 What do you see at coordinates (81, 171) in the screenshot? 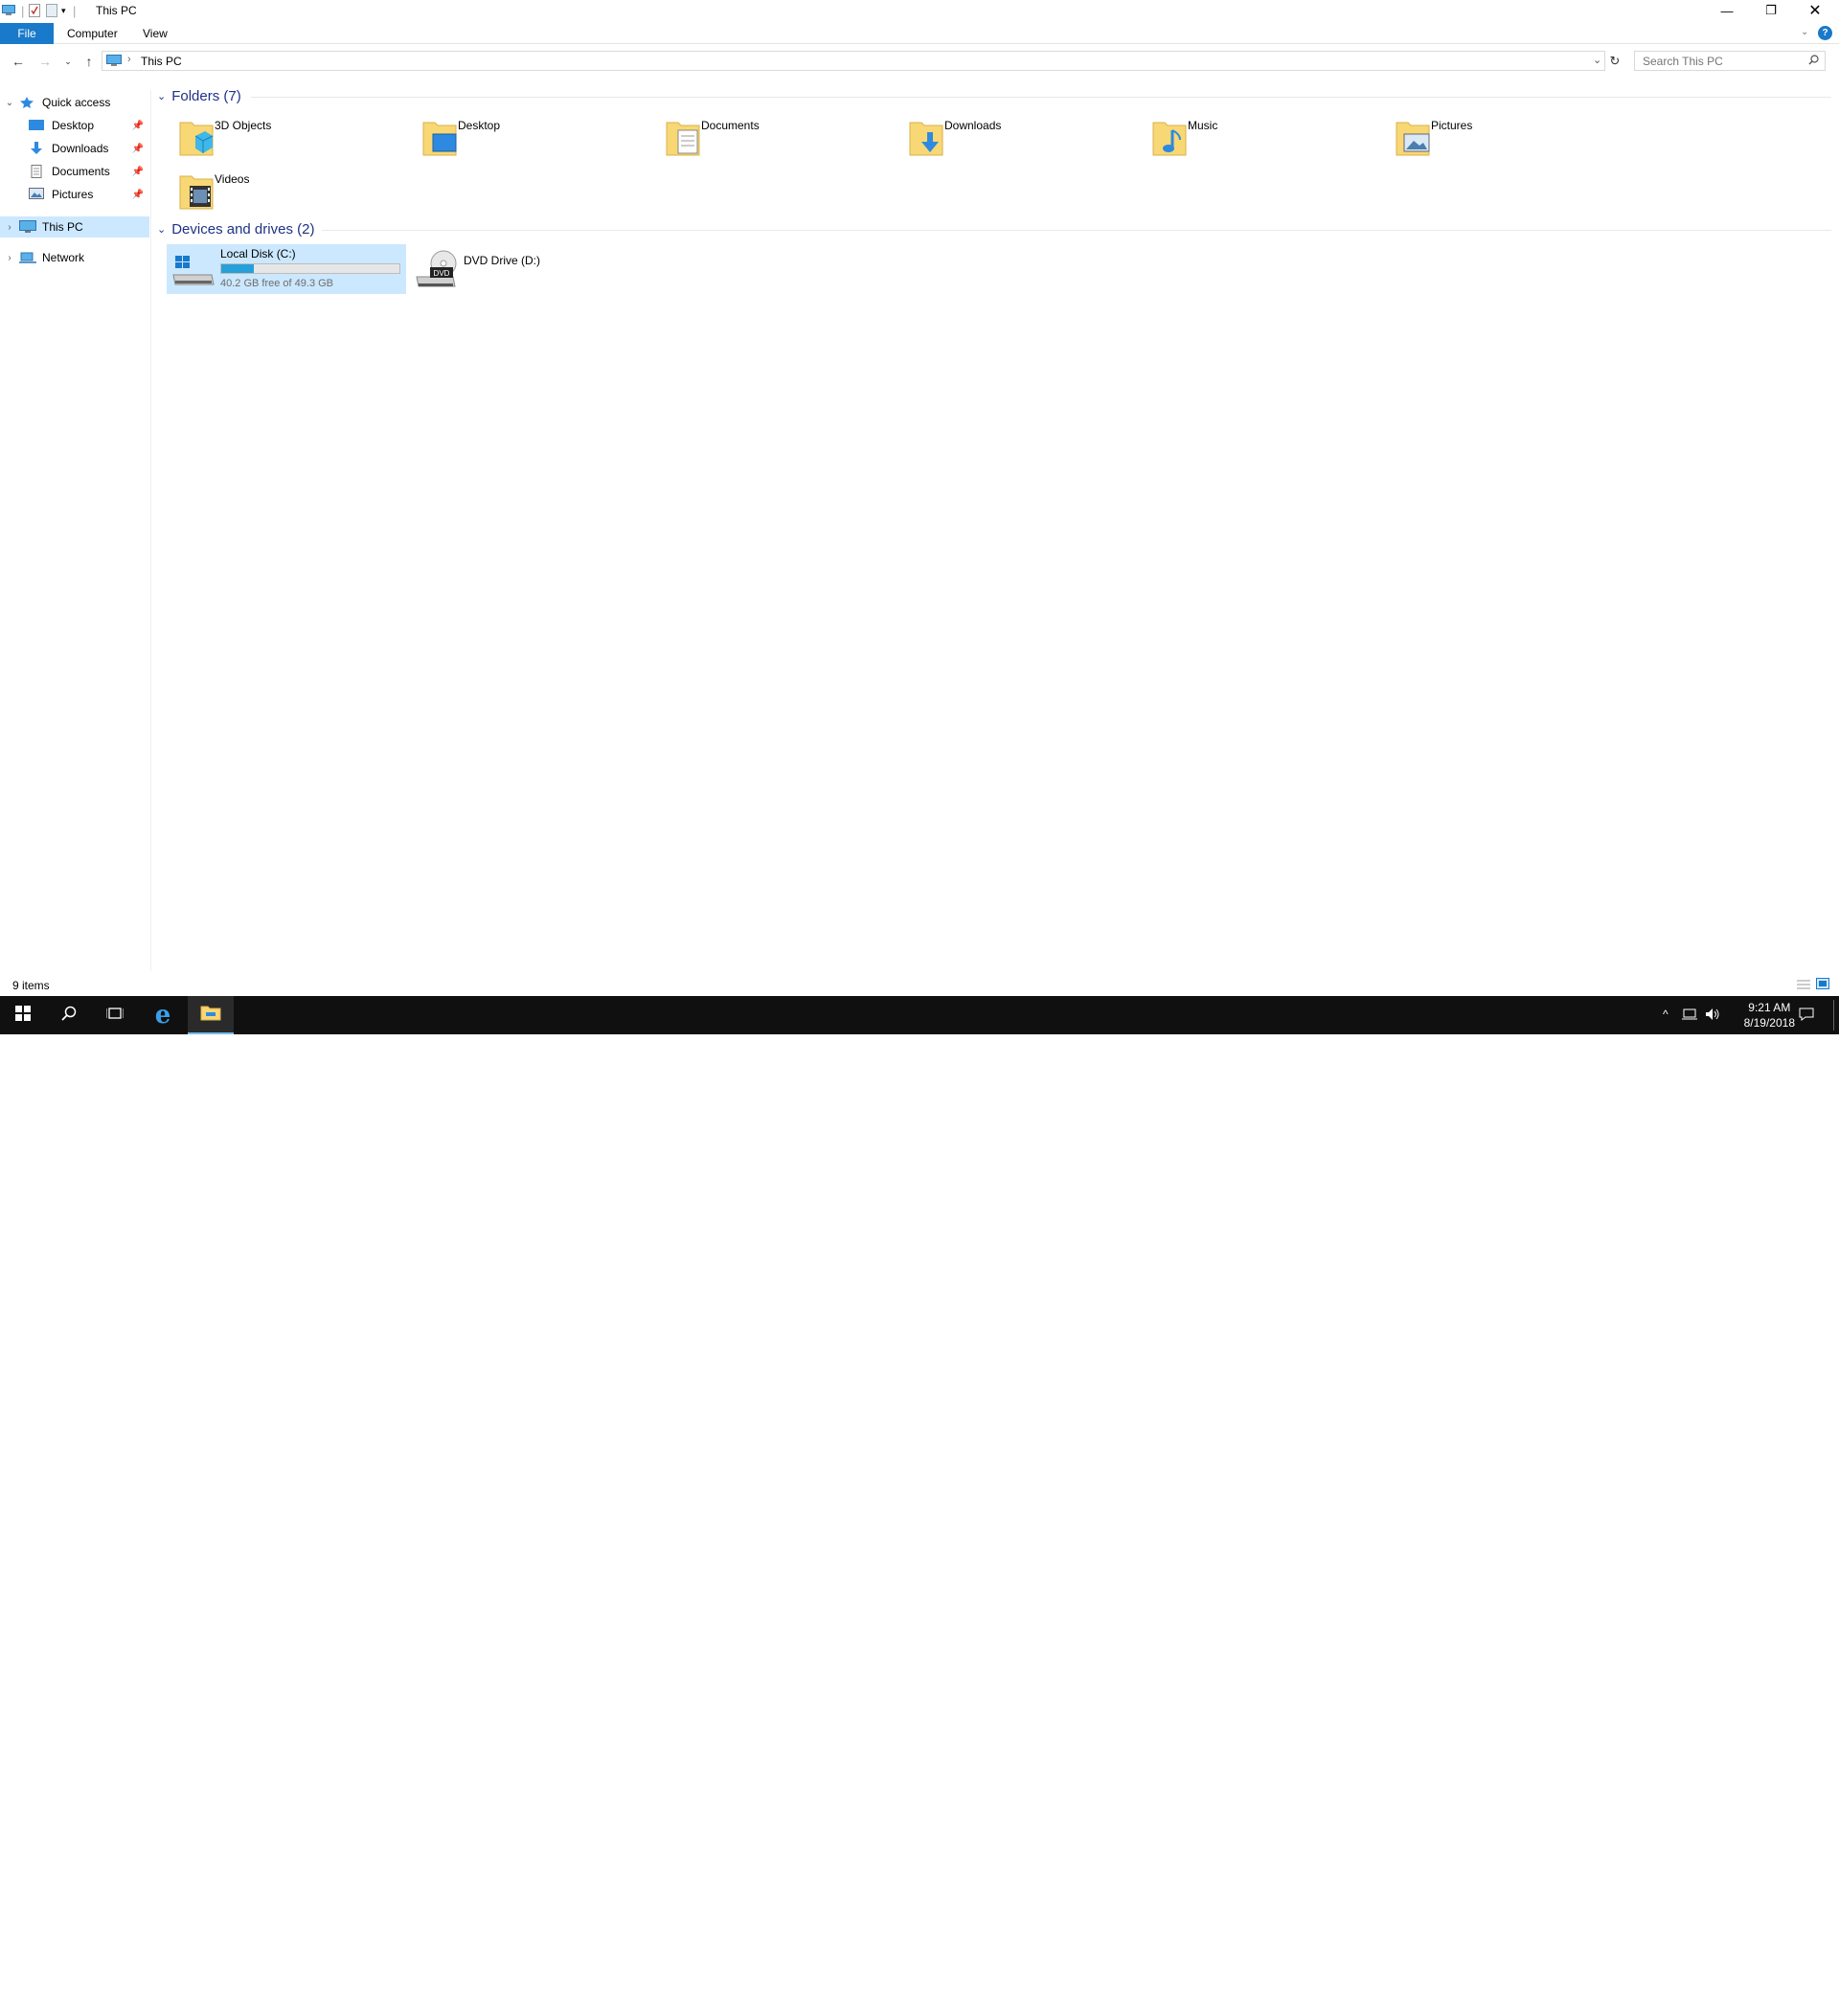
I see `nav-label: Documents` at bounding box center [81, 171].